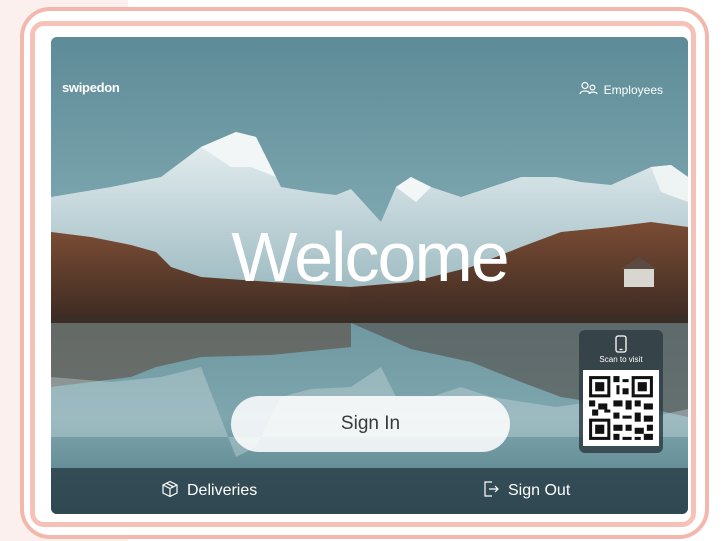 This screenshot has width=724, height=541. Describe the element at coordinates (491, 491) in the screenshot. I see `sign-out-icon` at that location.